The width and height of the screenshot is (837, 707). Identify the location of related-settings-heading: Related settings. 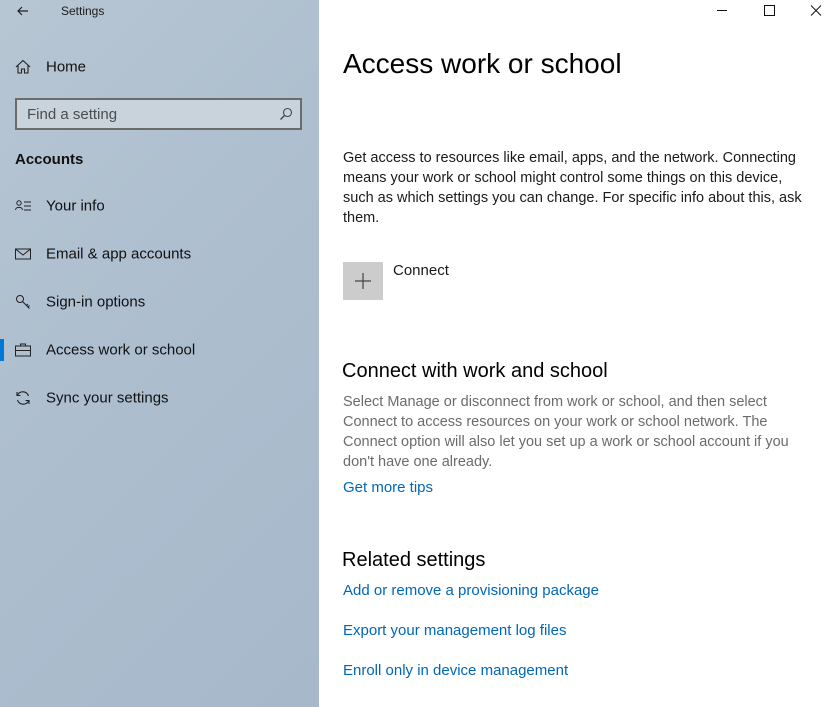
(414, 560).